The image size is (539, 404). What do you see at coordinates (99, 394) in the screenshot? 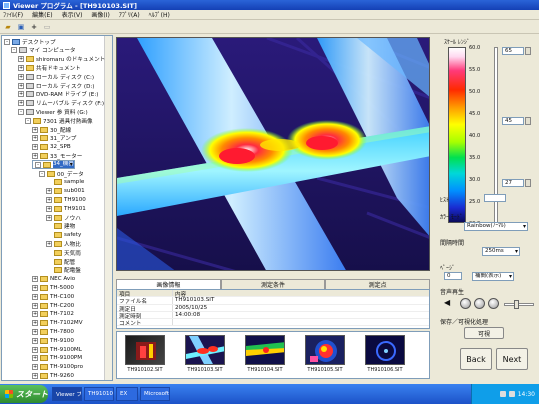
I see `taskbar-item: TH910103` at bounding box center [99, 394].